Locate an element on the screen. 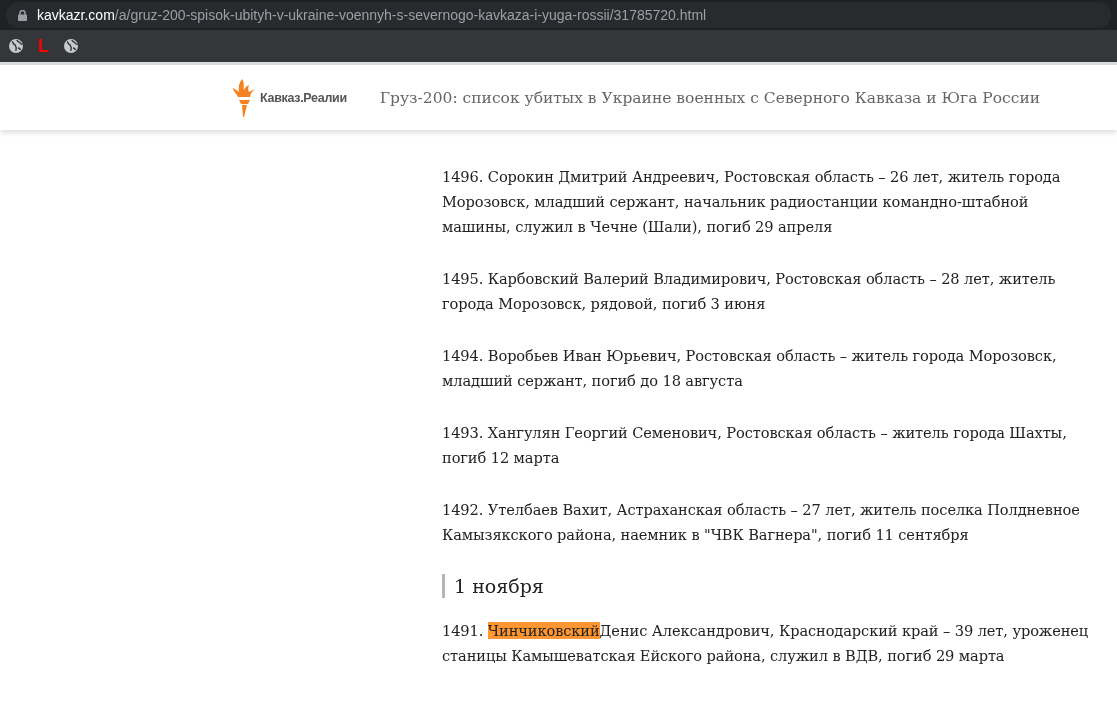  torch-icon is located at coordinates (245, 97).